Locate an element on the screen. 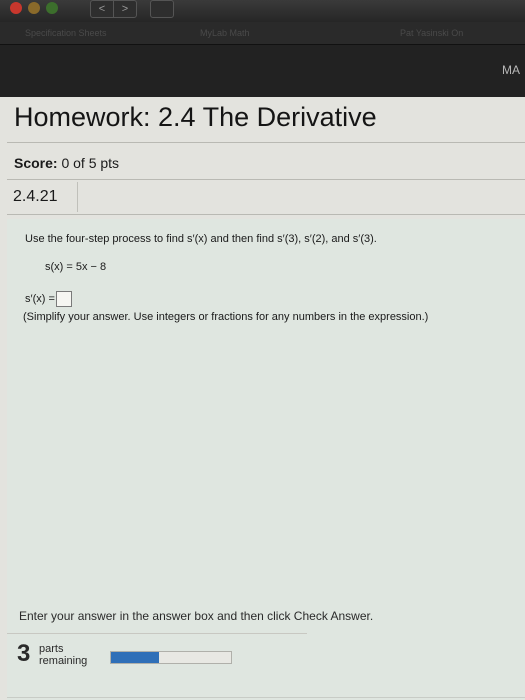 The height and width of the screenshot is (700, 525). score-row: Score: 0 of 5 pts is located at coordinates (66, 163).